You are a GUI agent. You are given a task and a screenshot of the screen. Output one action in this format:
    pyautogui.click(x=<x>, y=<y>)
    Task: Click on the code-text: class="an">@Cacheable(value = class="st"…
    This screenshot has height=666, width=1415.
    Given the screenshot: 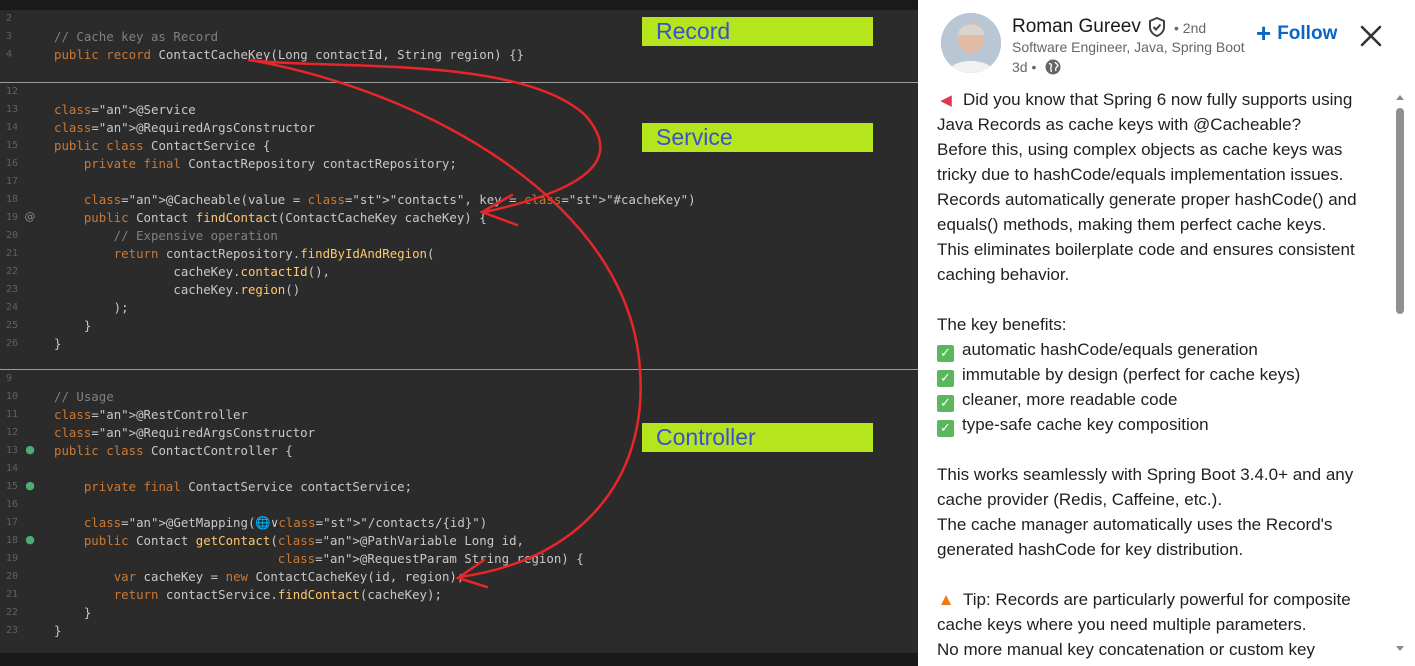 What is the action you would take?
    pyautogui.click(x=389, y=199)
    